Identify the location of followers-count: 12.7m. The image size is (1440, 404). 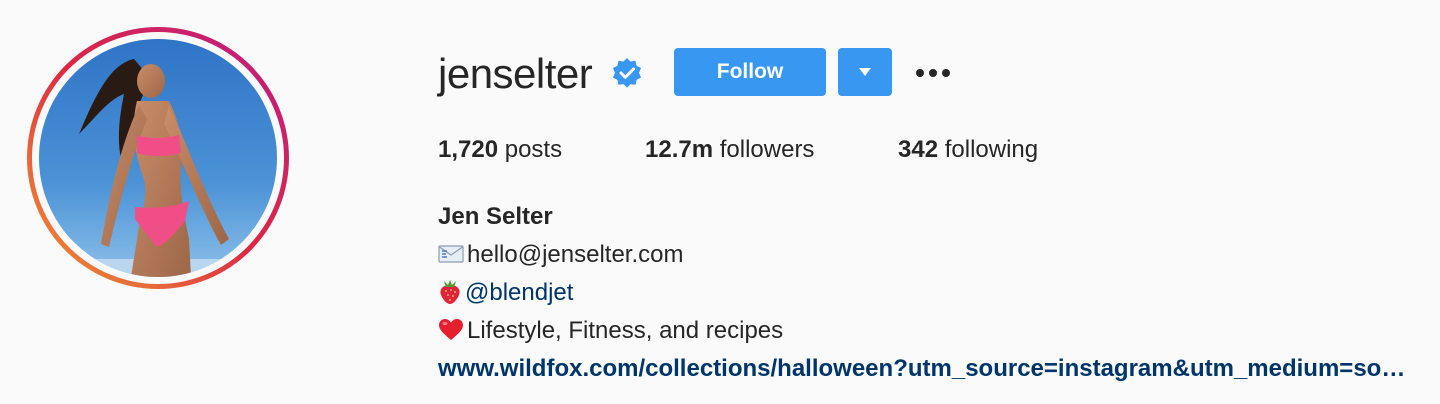
(679, 149).